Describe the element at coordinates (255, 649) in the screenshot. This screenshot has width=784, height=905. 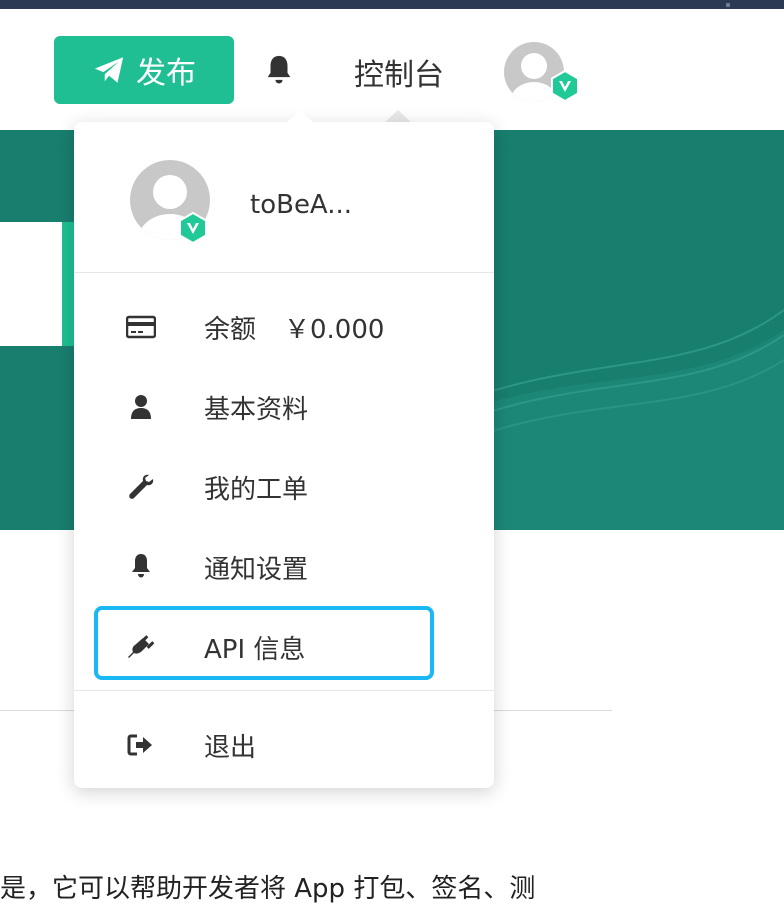
I see `api-info-label: API 信息` at that location.